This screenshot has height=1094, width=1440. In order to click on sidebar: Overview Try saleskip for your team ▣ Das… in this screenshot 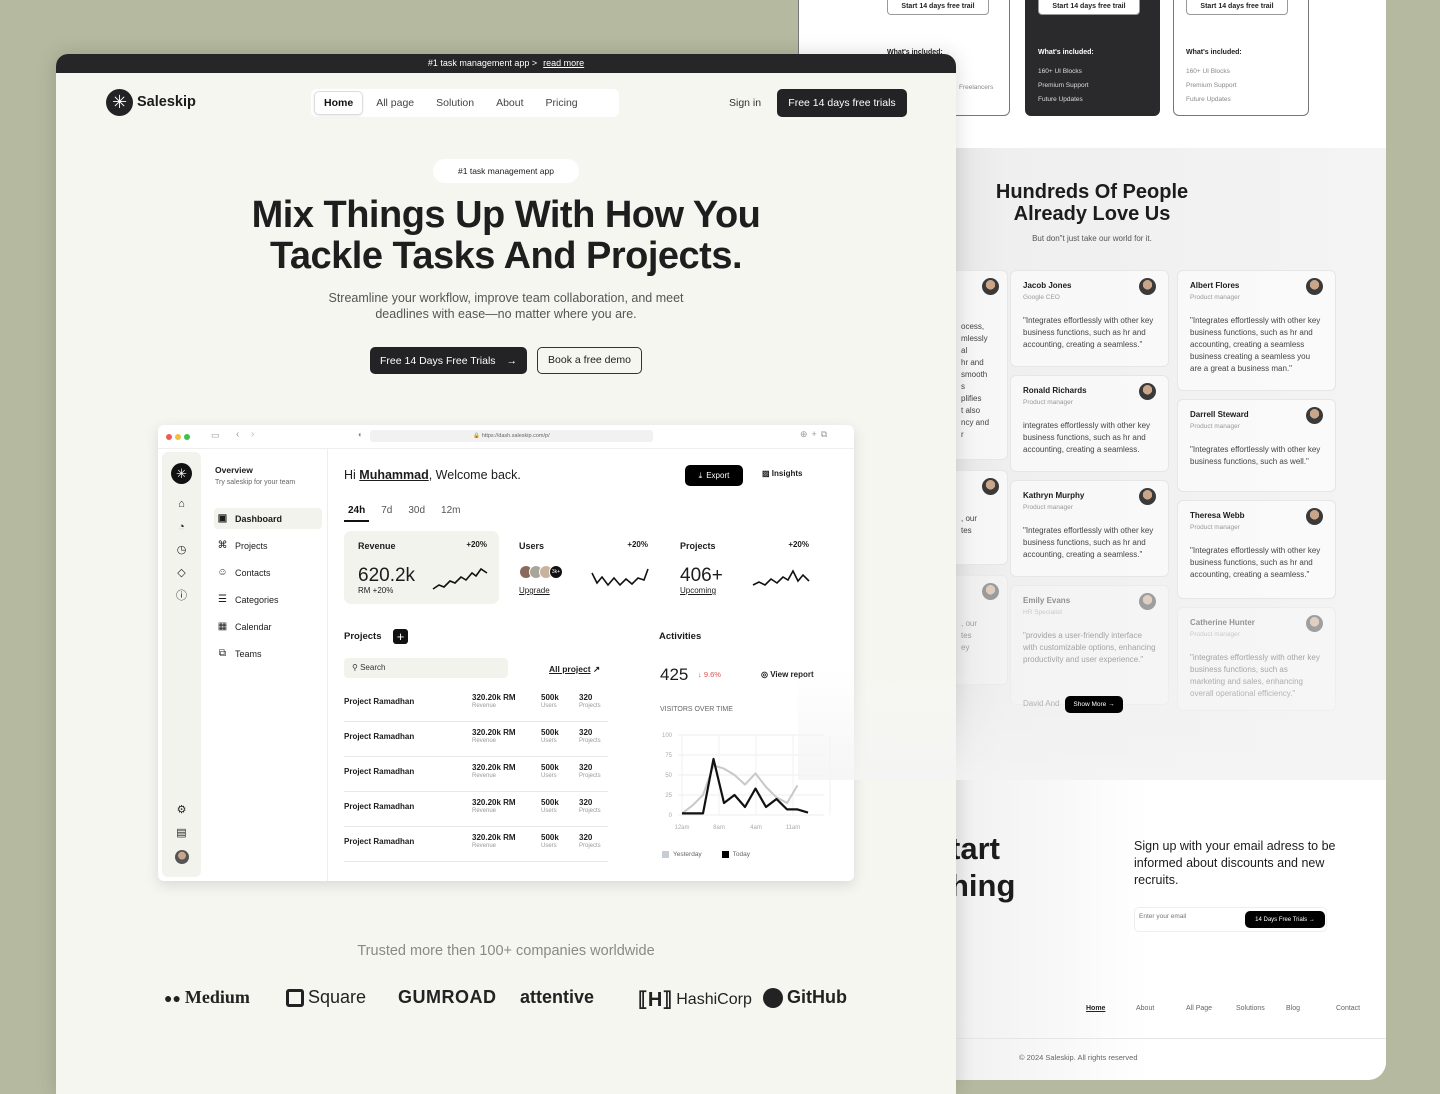, I will do `click(265, 664)`.